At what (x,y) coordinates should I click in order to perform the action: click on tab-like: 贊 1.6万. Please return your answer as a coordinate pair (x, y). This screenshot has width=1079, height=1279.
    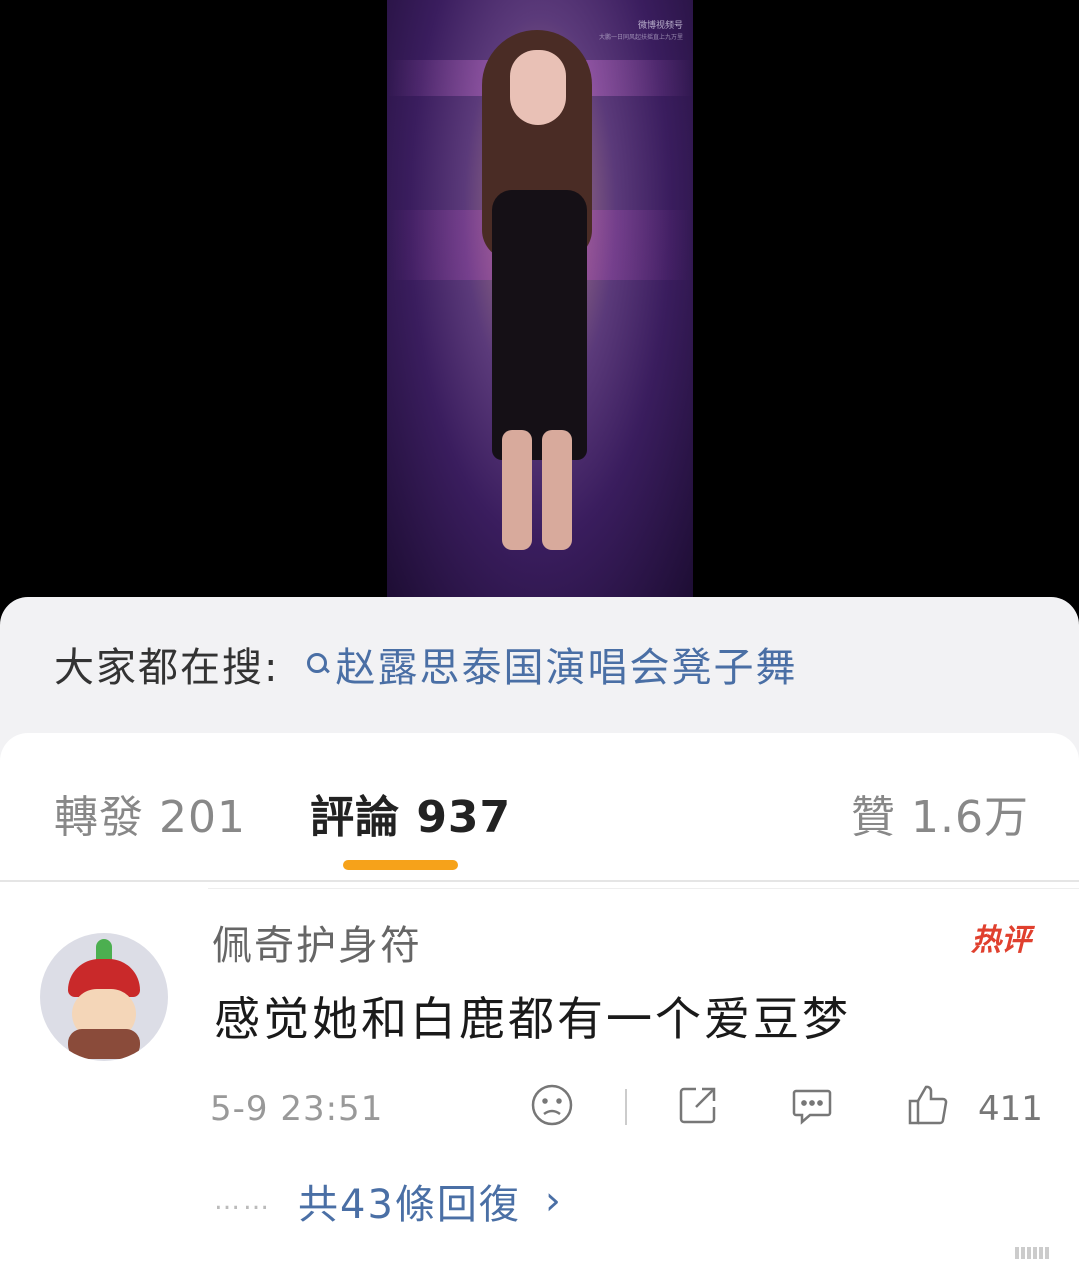
    Looking at the image, I should click on (940, 813).